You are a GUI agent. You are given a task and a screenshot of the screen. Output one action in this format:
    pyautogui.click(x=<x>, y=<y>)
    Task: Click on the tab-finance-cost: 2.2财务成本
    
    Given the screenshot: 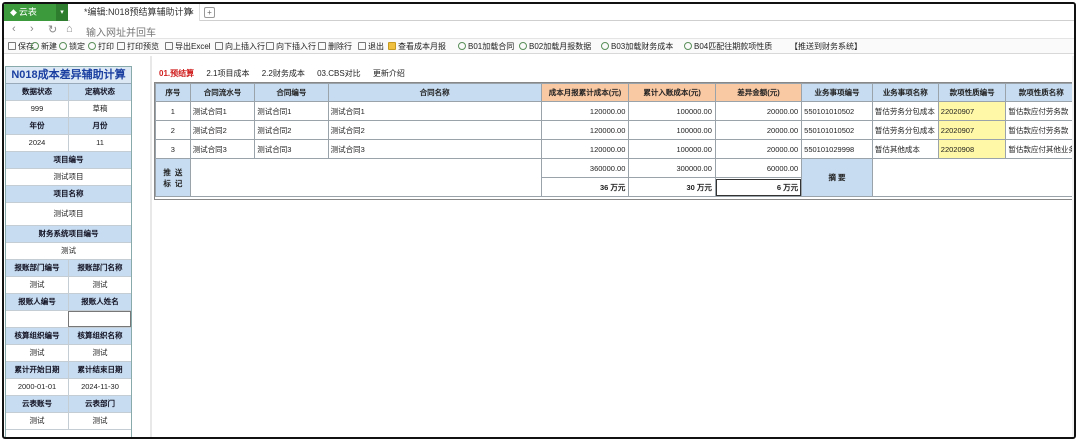 What is the action you would take?
    pyautogui.click(x=283, y=73)
    